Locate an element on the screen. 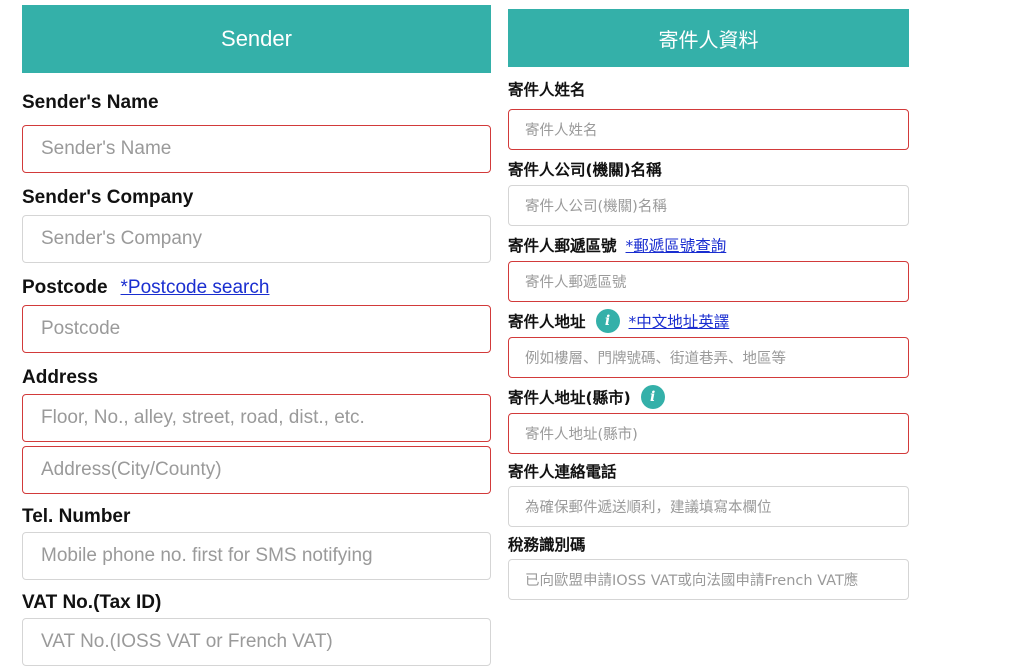 The image size is (1024, 668). sender-company-label: Sender's Company is located at coordinates (108, 197).